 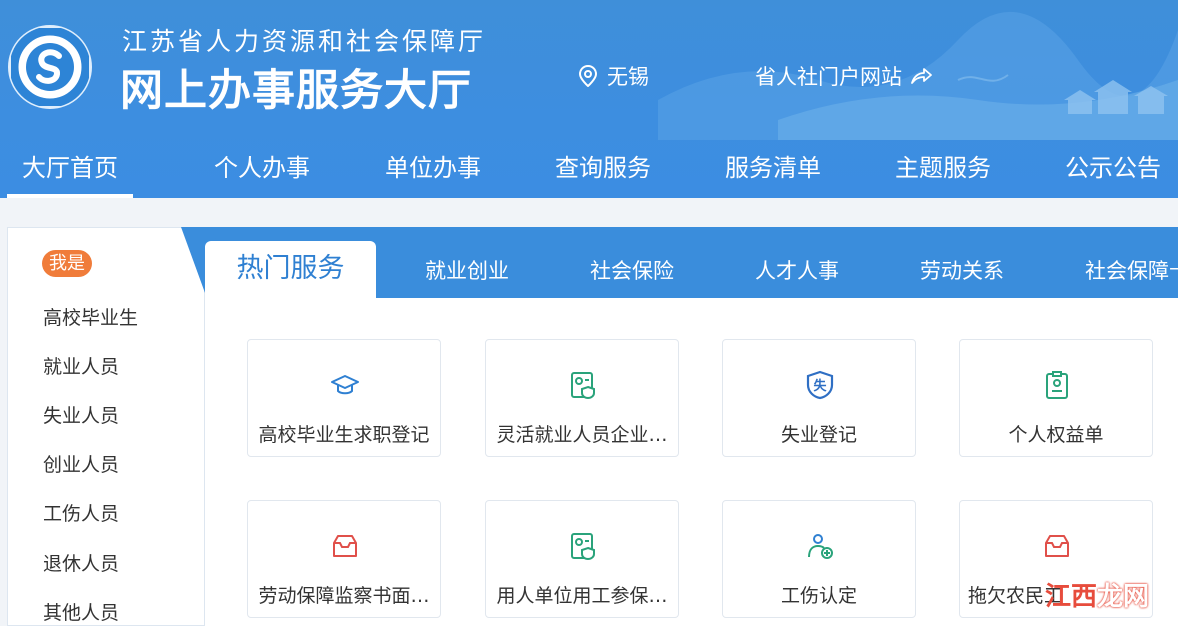 What do you see at coordinates (304, 41) in the screenshot?
I see `org-name: 江苏省人力资源和社会保障厅` at bounding box center [304, 41].